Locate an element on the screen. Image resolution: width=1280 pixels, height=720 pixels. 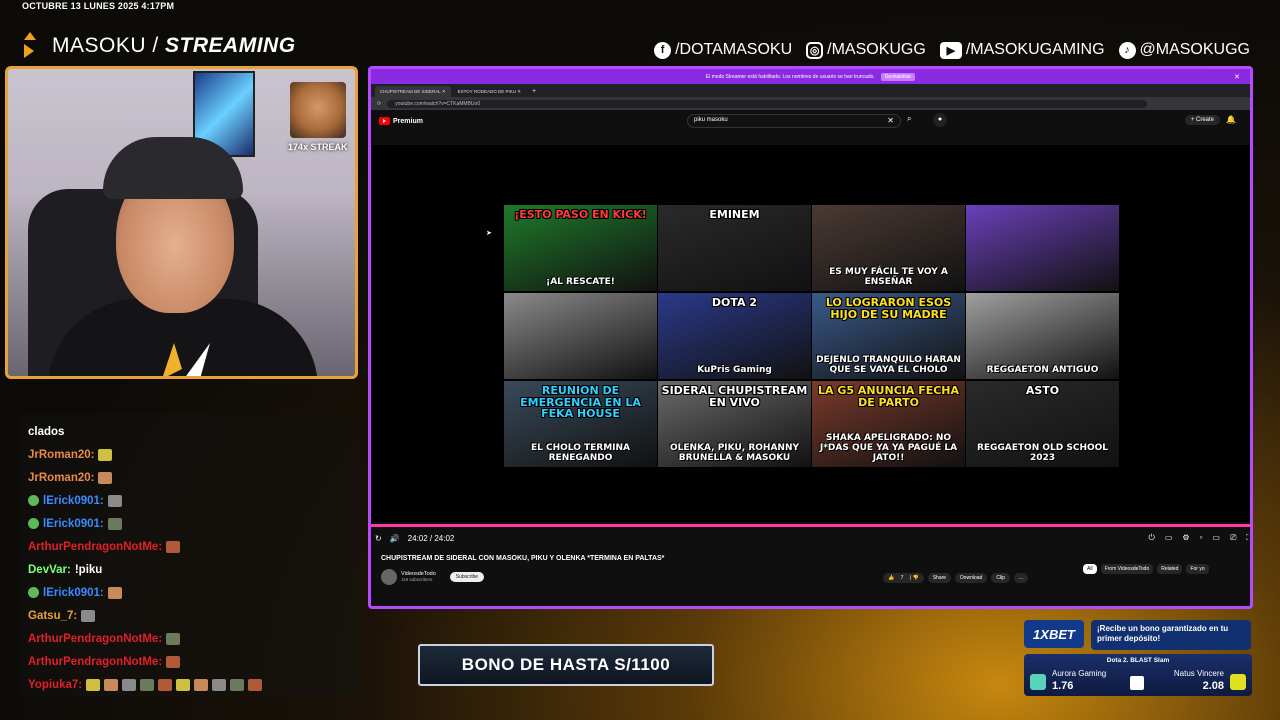
tab-chupistream: CHUPISTREAM DE SIDERAL ✕ is located at coordinates (413, 91).